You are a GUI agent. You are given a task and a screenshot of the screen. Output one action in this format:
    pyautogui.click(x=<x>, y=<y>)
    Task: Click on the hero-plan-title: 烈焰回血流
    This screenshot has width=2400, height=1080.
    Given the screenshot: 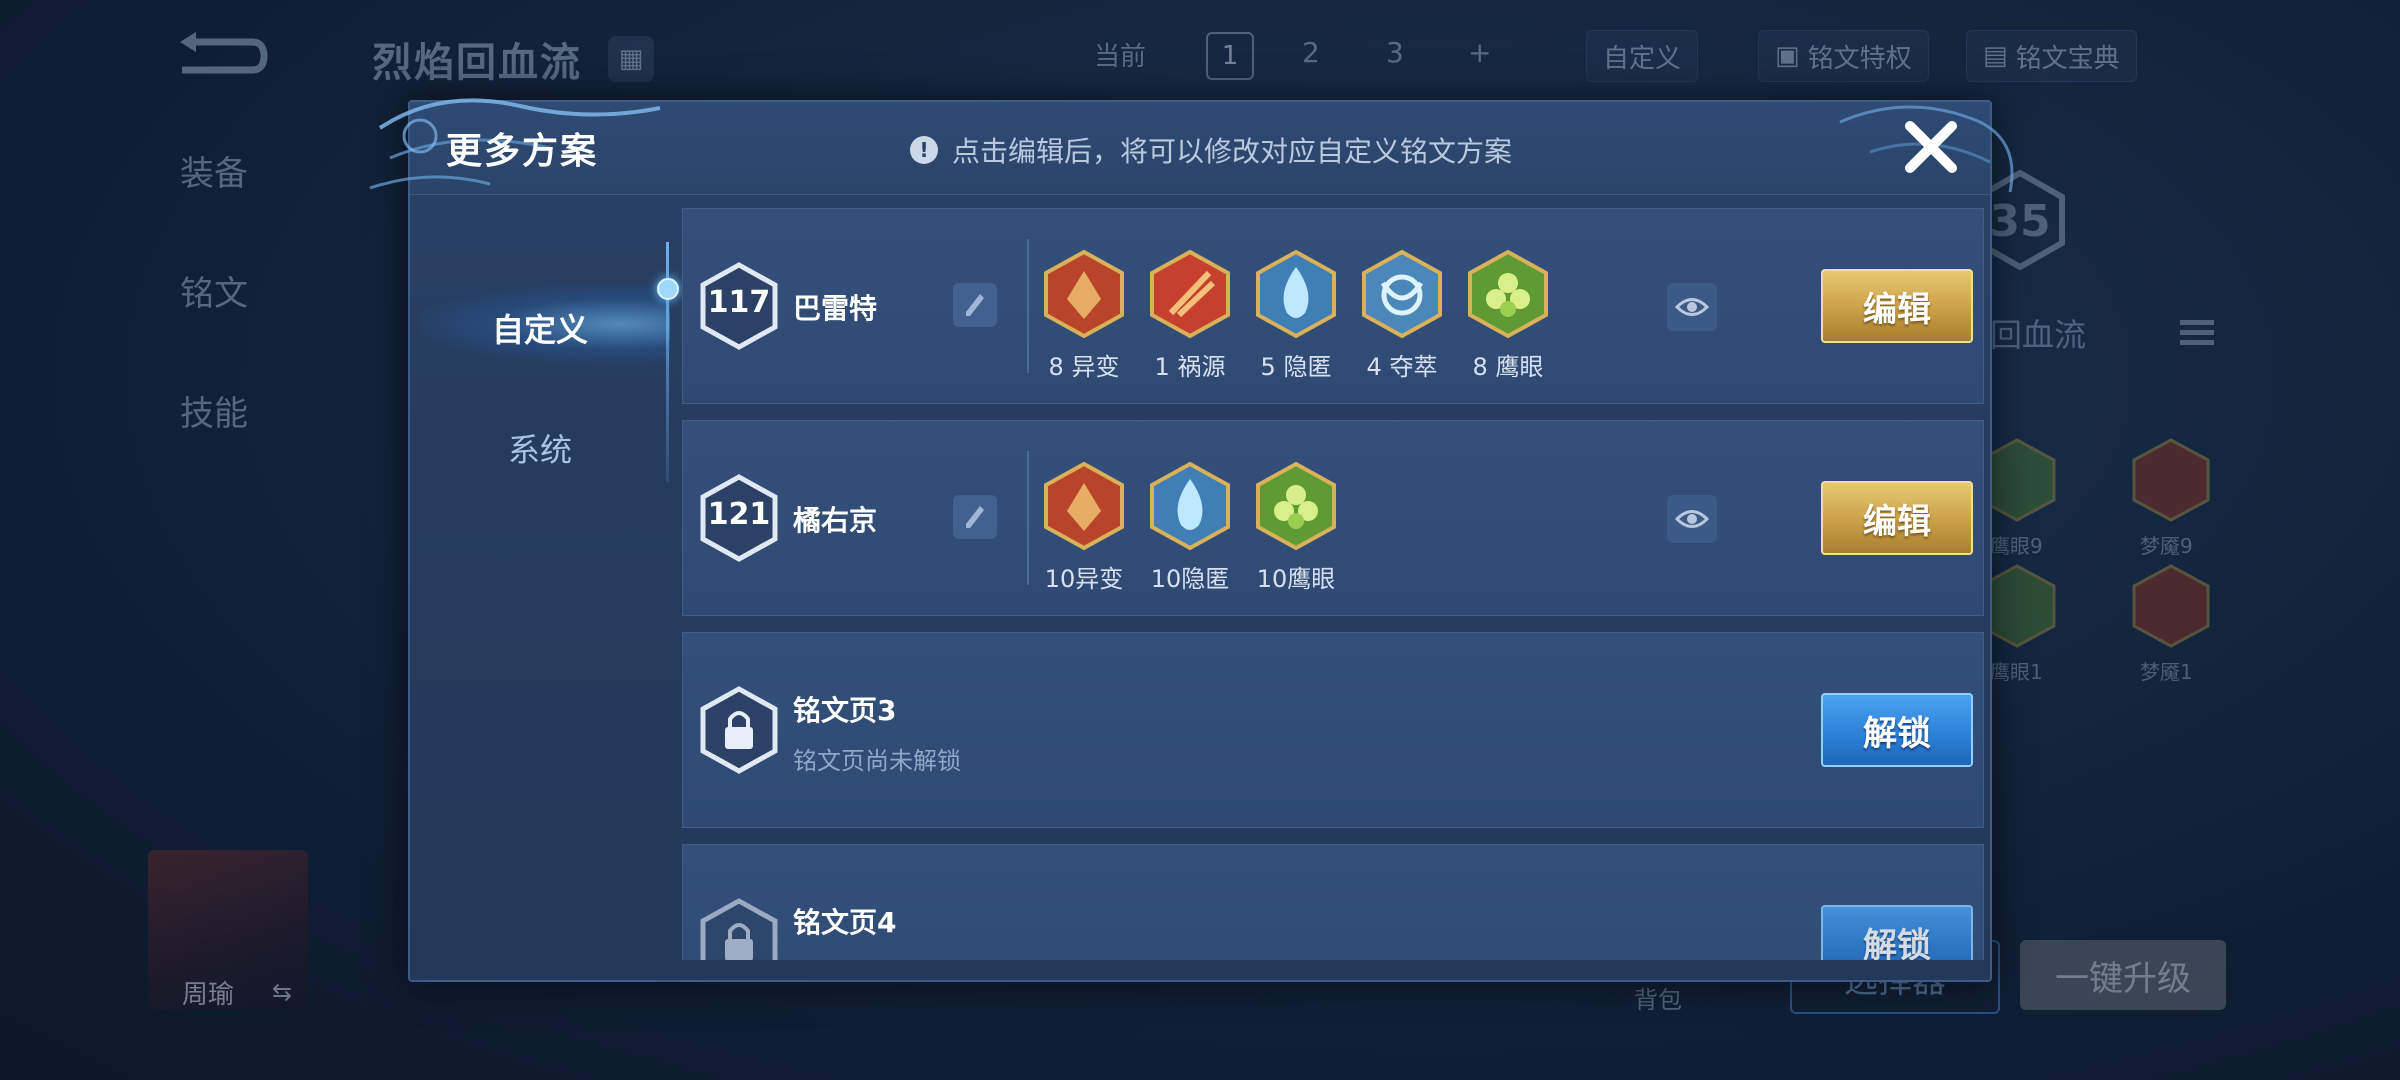 What is the action you would take?
    pyautogui.click(x=477, y=63)
    